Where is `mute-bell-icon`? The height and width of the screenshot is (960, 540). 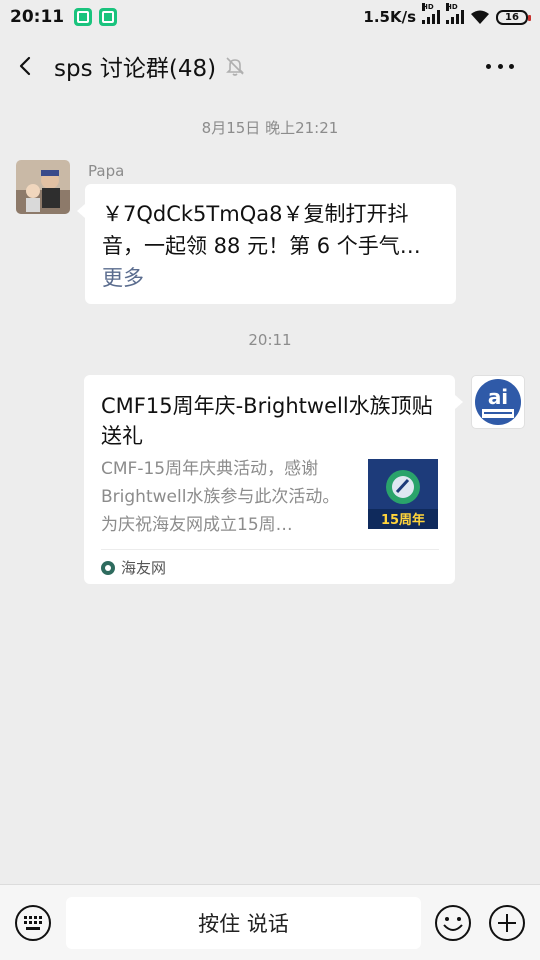
mute-bell-icon is located at coordinates (235, 66).